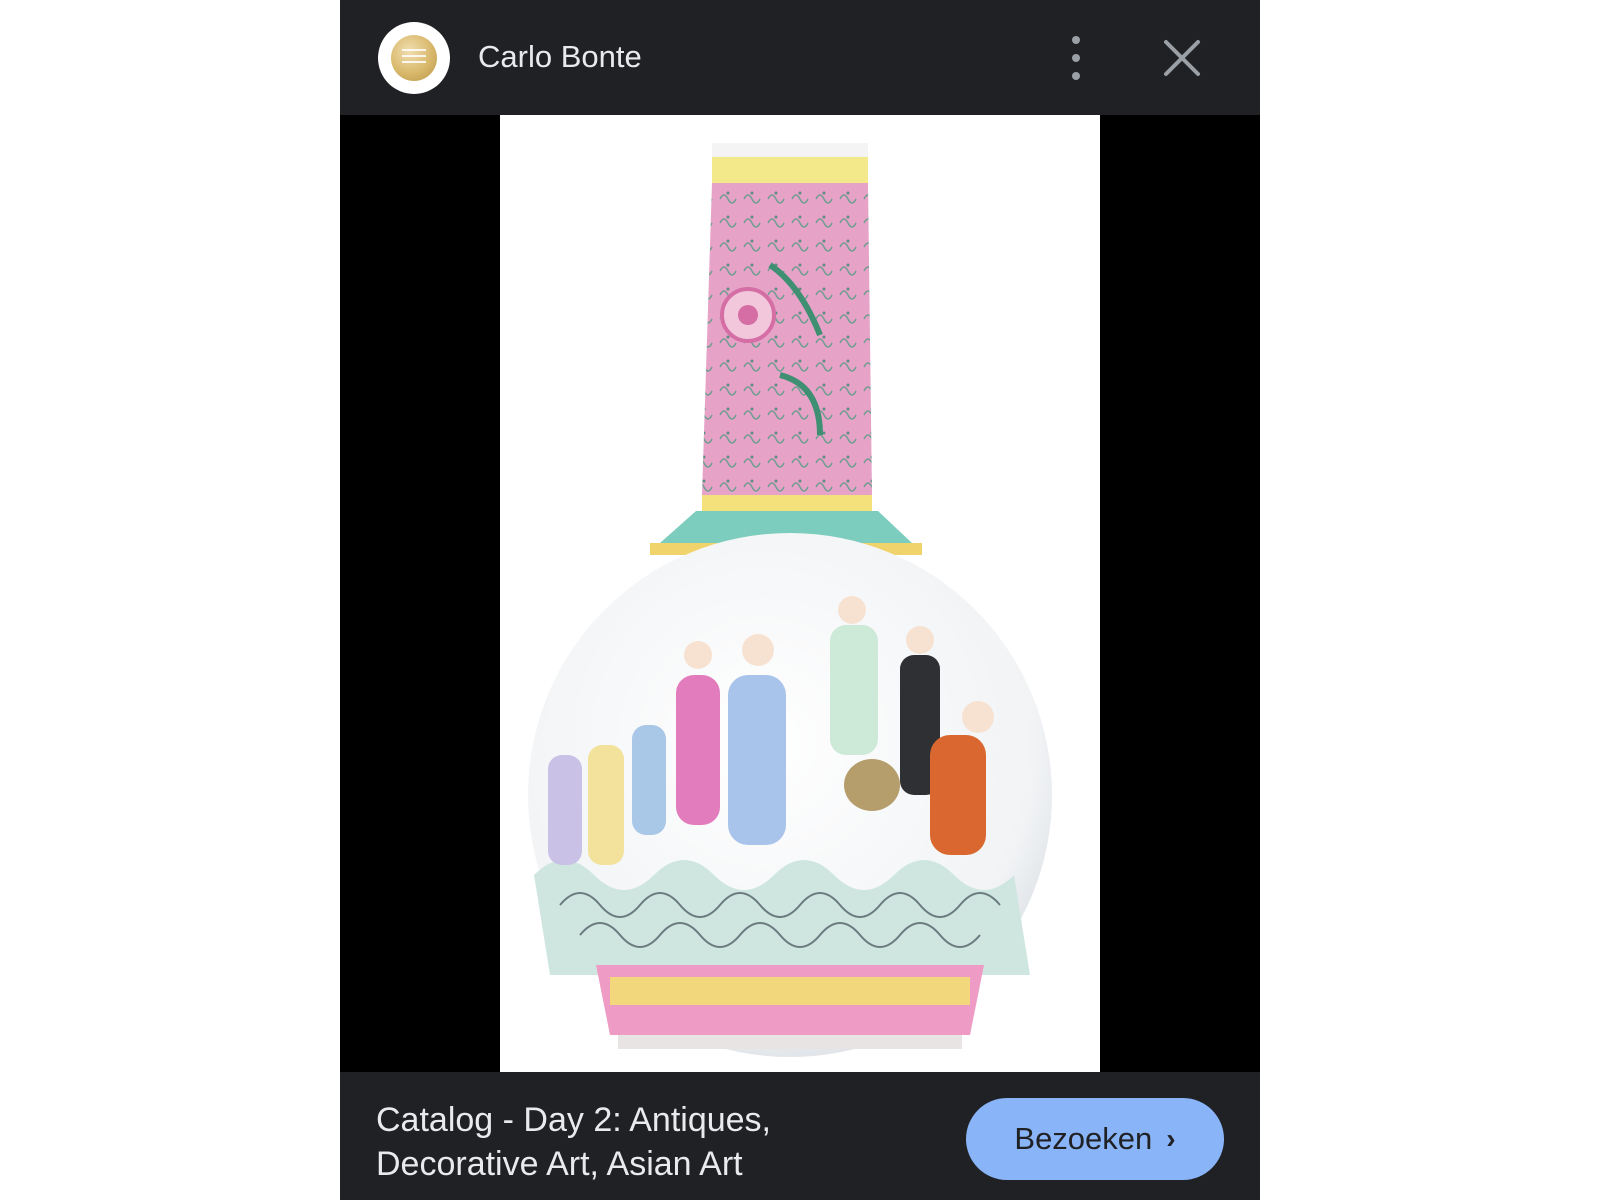 The height and width of the screenshot is (1200, 1600). Describe the element at coordinates (1171, 1138) in the screenshot. I see `chevron-right-icon: ›` at that location.